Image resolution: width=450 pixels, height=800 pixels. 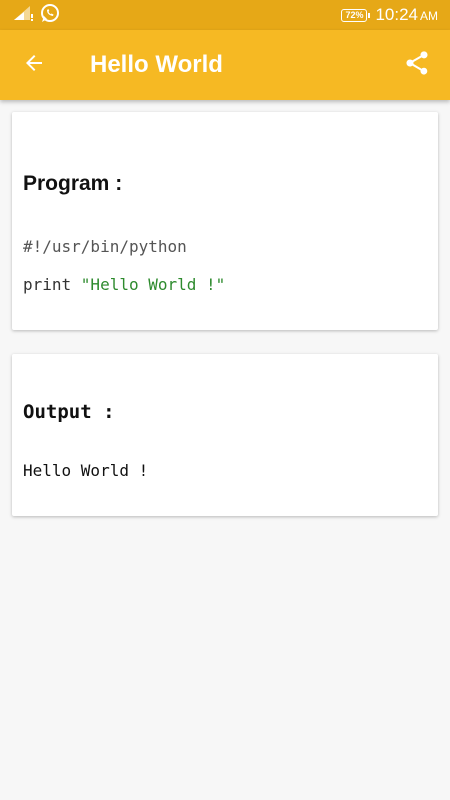 I want to click on code-keyword: print, so click(x=52, y=284).